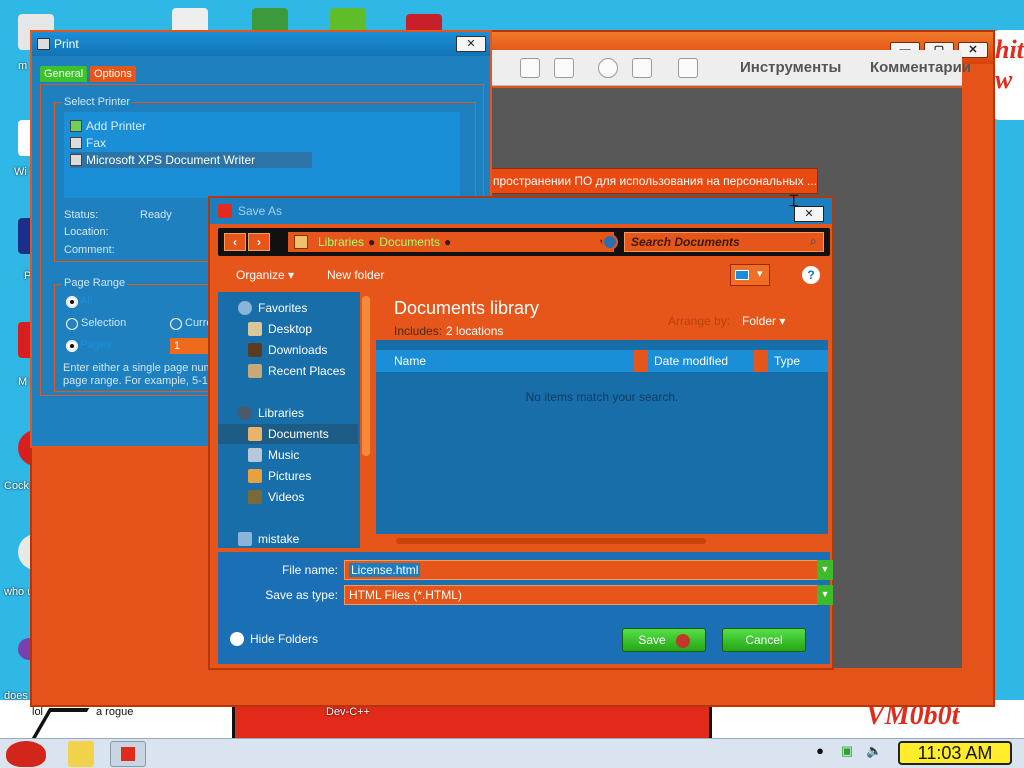 The height and width of the screenshot is (768, 1024). Describe the element at coordinates (86, 301) in the screenshot. I see `radio-all-label: All` at that location.